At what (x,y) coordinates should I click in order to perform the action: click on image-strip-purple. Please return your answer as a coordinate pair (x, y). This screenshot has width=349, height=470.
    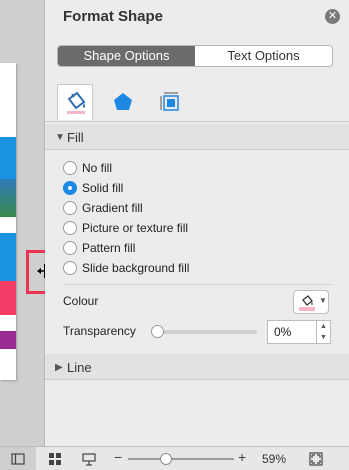
    Looking at the image, I should click on (8, 340).